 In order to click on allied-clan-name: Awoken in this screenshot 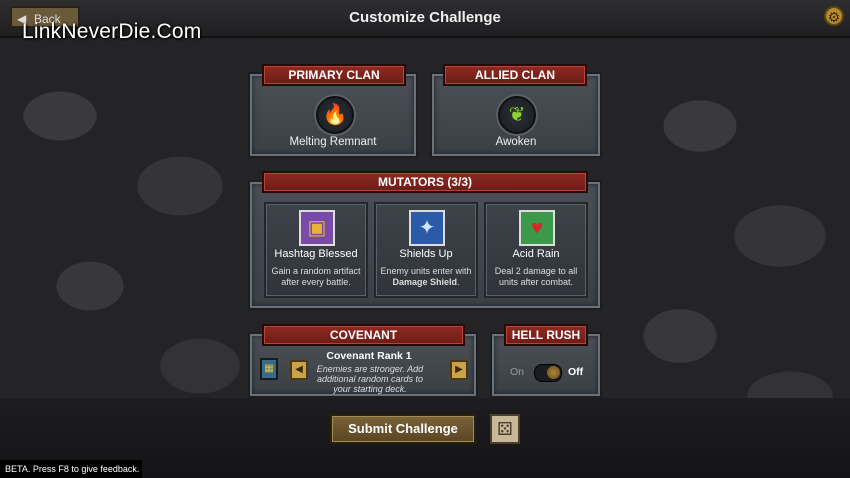, I will do `click(516, 142)`.